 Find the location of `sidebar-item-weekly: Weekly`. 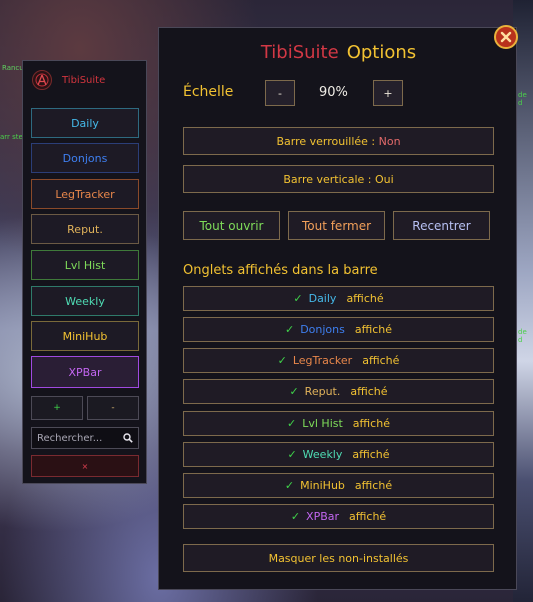

sidebar-item-weekly: Weekly is located at coordinates (85, 301).